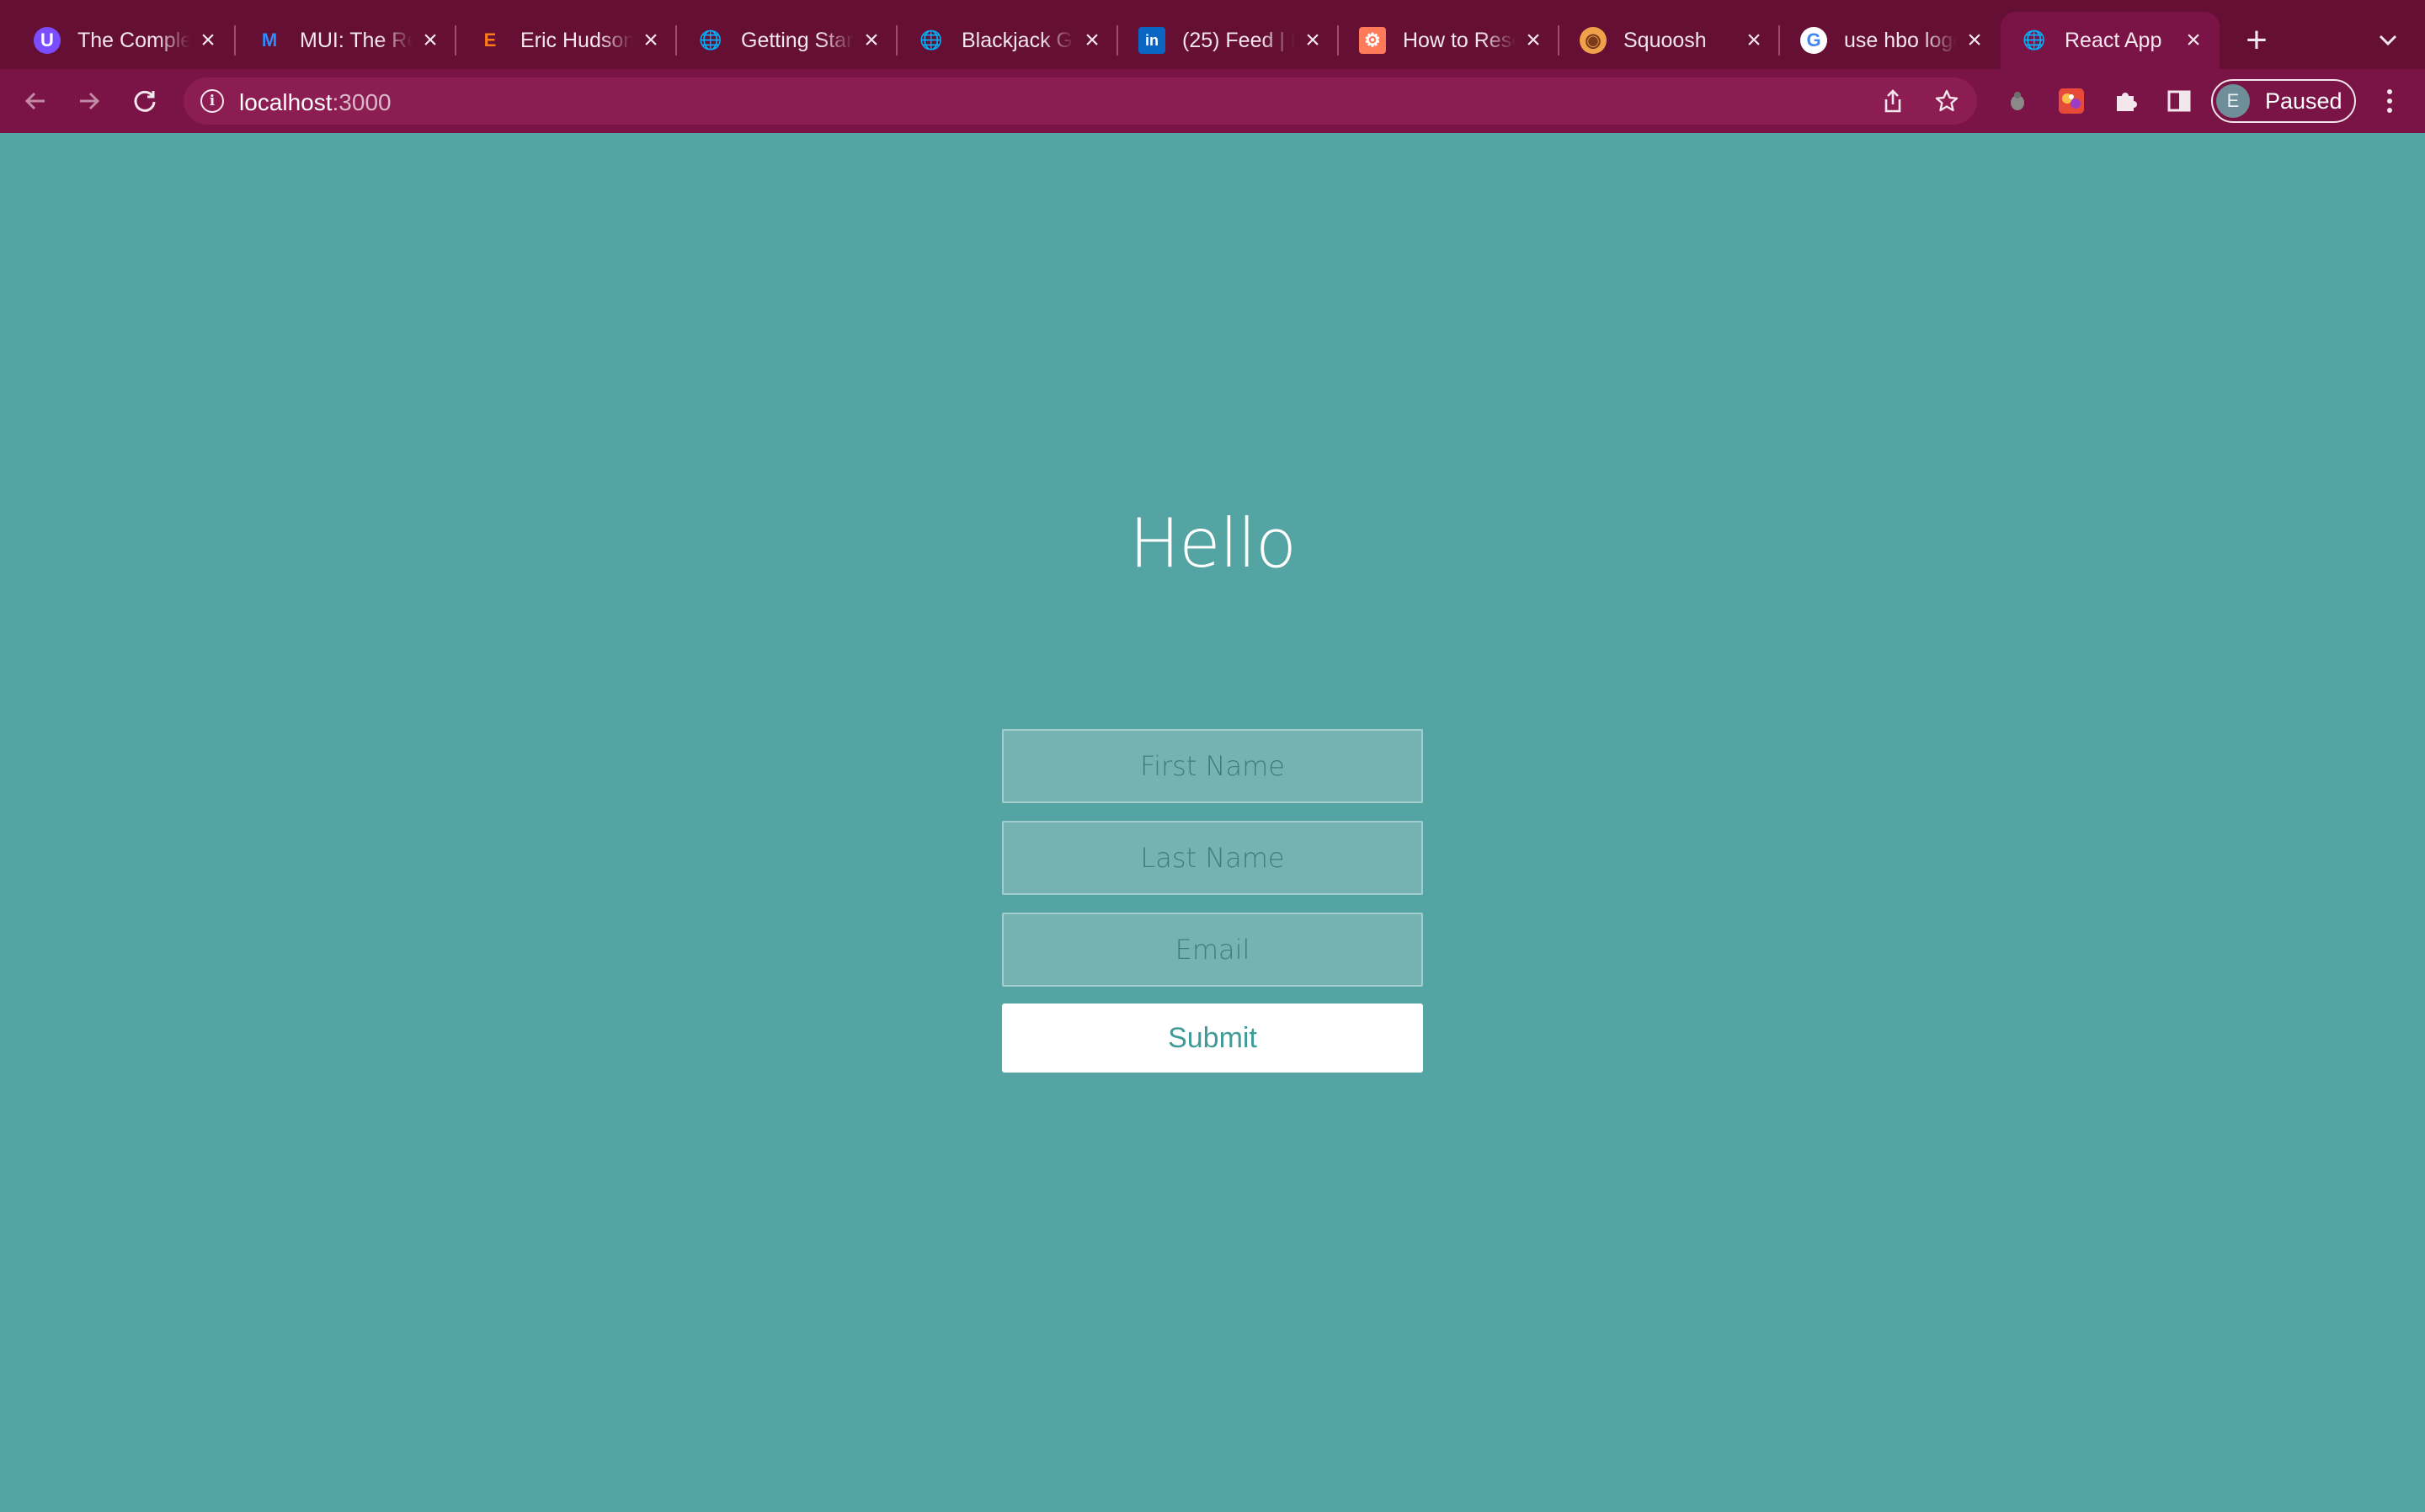  Describe the element at coordinates (2071, 101) in the screenshot. I see `extension-colorful-icon` at that location.